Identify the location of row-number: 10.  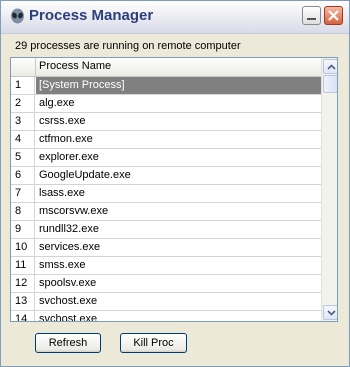
(23, 247).